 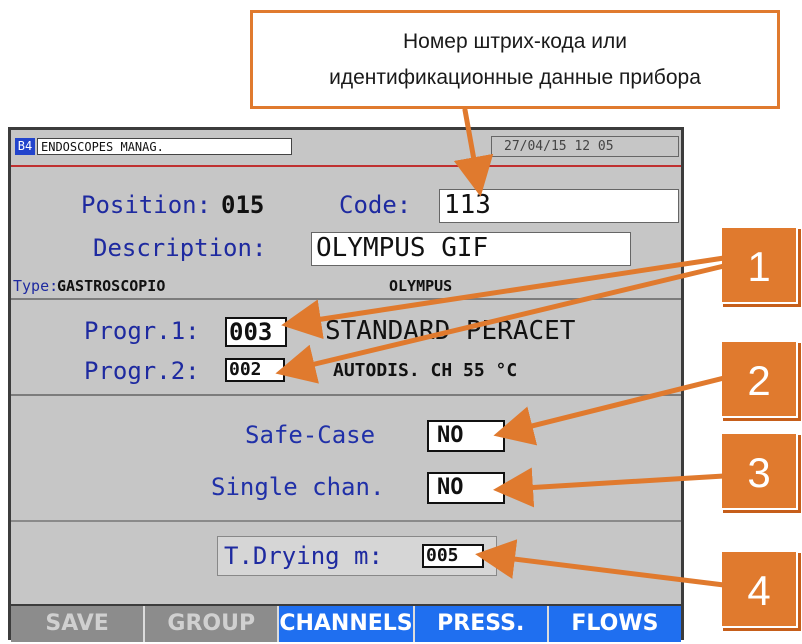 I want to click on arrow-to-safecase, so click(x=610, y=410).